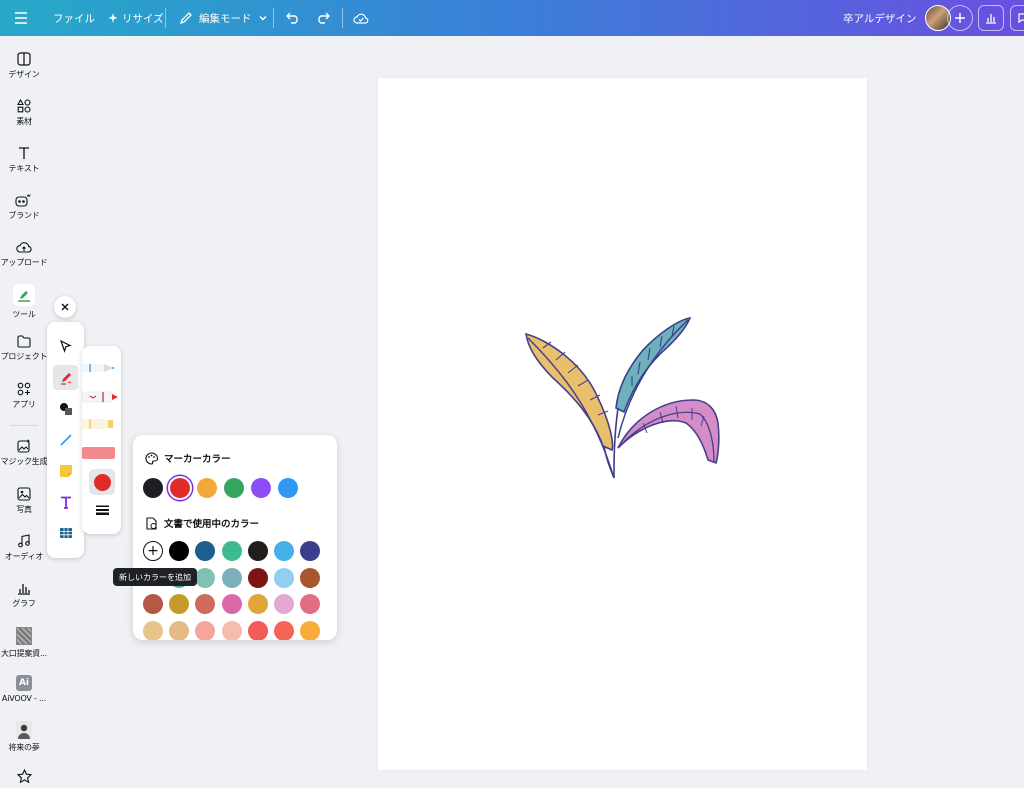 The image size is (1024, 788). Describe the element at coordinates (879, 18) in the screenshot. I see `project-title: 卒アルデザイン` at that location.